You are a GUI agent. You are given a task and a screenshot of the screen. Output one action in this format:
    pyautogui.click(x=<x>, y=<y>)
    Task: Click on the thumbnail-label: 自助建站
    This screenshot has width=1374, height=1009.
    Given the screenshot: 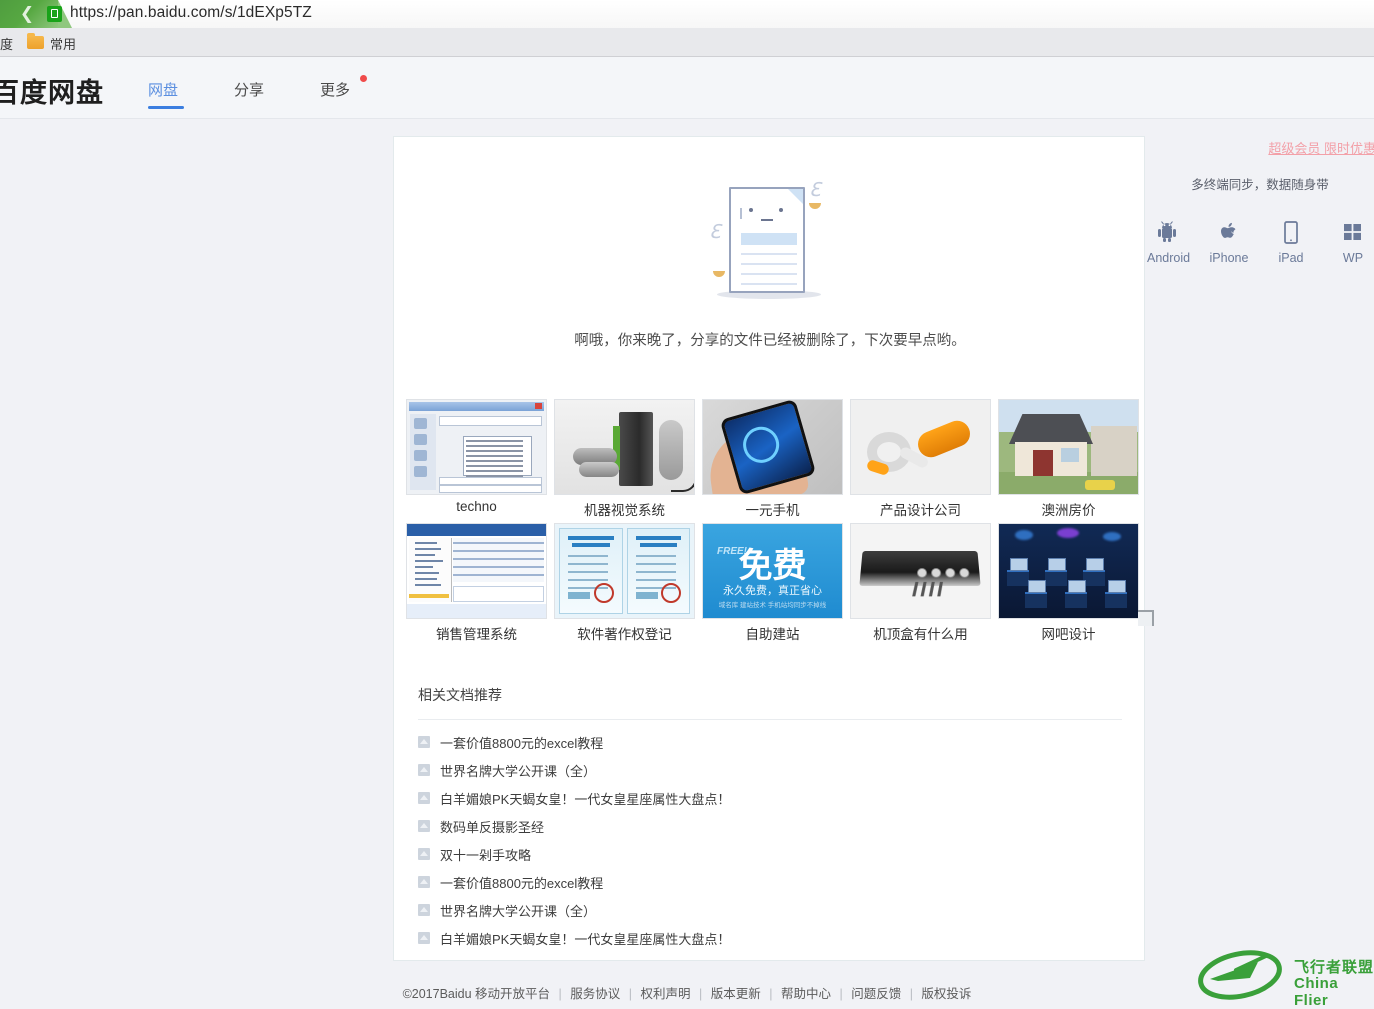 What is the action you would take?
    pyautogui.click(x=772, y=634)
    